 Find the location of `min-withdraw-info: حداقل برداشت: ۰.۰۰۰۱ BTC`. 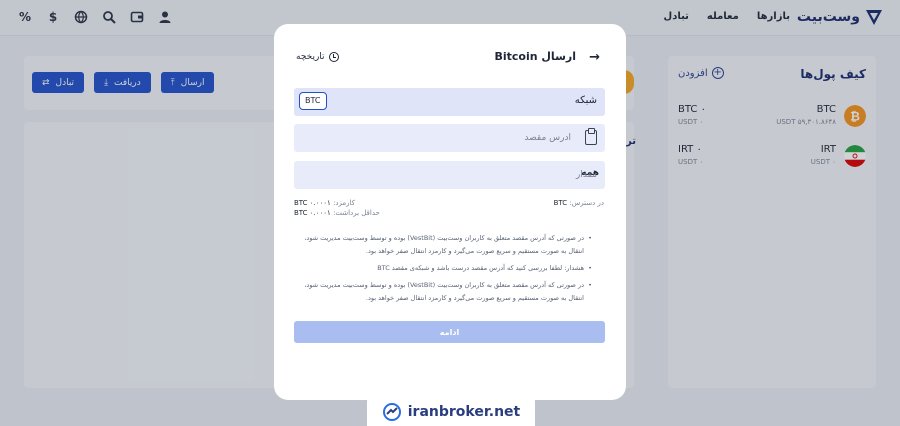

min-withdraw-info: حداقل برداشت: ۰.۰۰۰۱ BTC is located at coordinates (337, 213).